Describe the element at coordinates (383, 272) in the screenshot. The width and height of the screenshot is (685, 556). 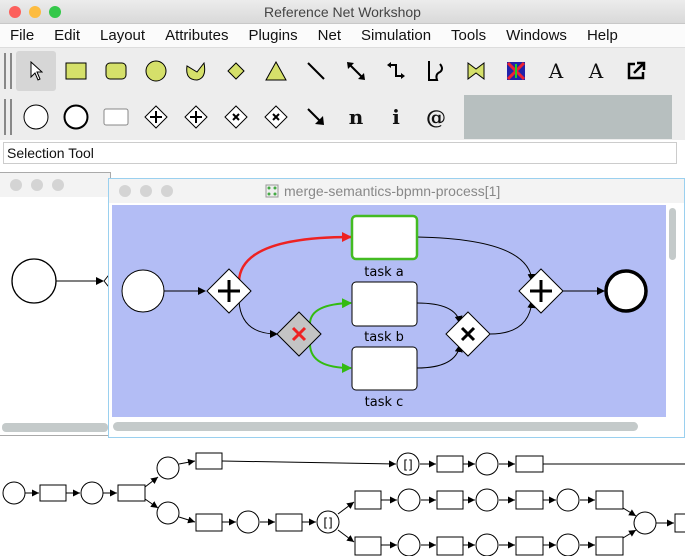
I see `task-a-label: task a` at that location.